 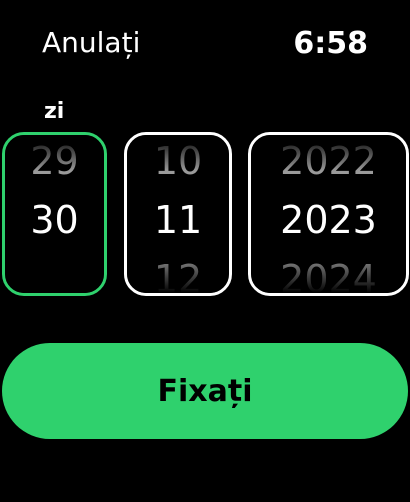 I want to click on year-wheel: 2022 2023 2024, so click(x=328, y=214).